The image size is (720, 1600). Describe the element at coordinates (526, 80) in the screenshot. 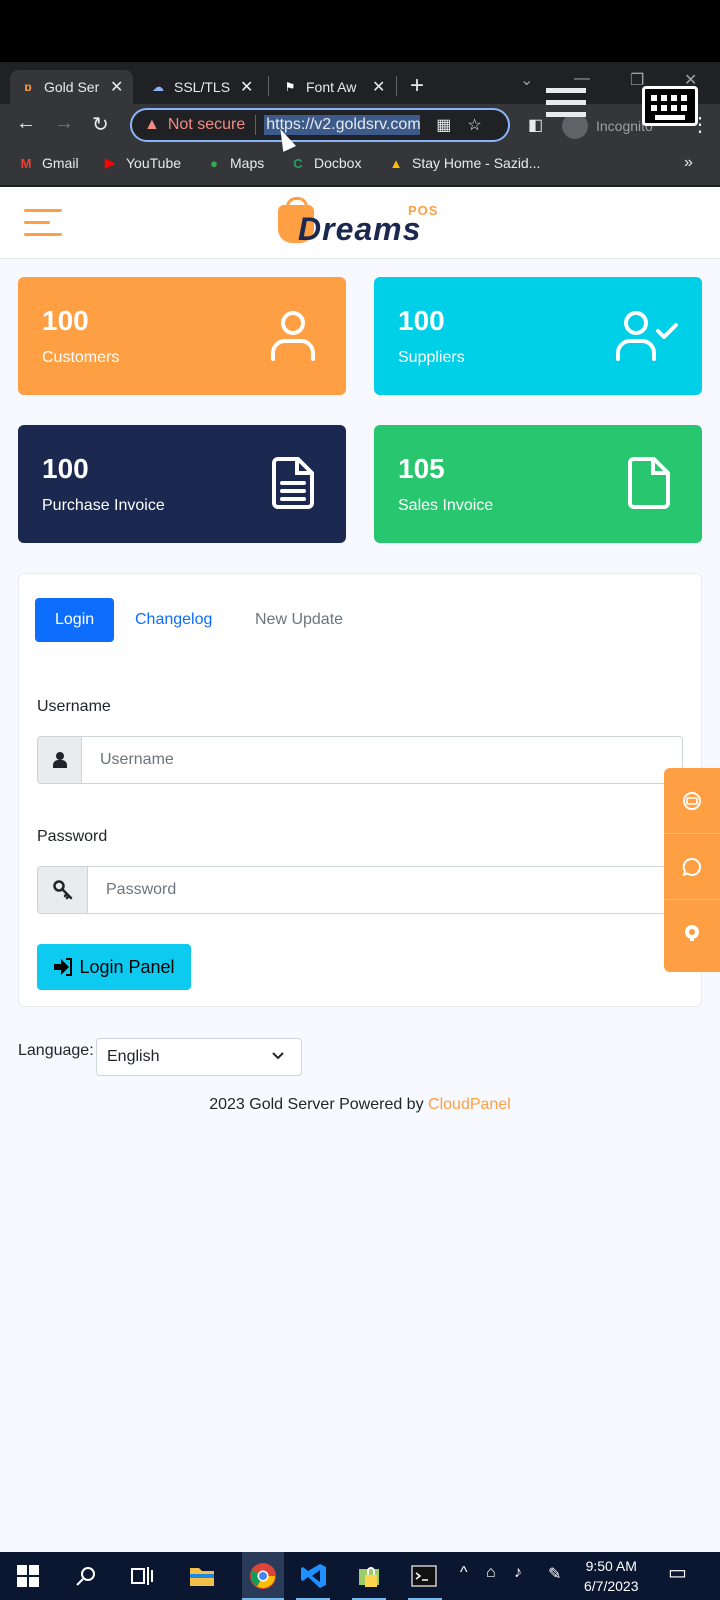

I see `tab-search-icon: ⌄` at that location.